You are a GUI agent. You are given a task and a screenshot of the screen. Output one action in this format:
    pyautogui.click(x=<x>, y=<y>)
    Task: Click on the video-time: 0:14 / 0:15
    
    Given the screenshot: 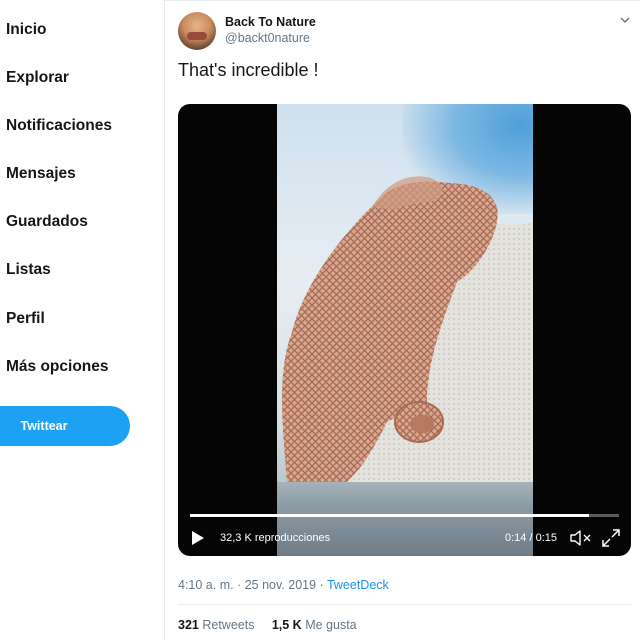 What is the action you would take?
    pyautogui.click(x=531, y=538)
    